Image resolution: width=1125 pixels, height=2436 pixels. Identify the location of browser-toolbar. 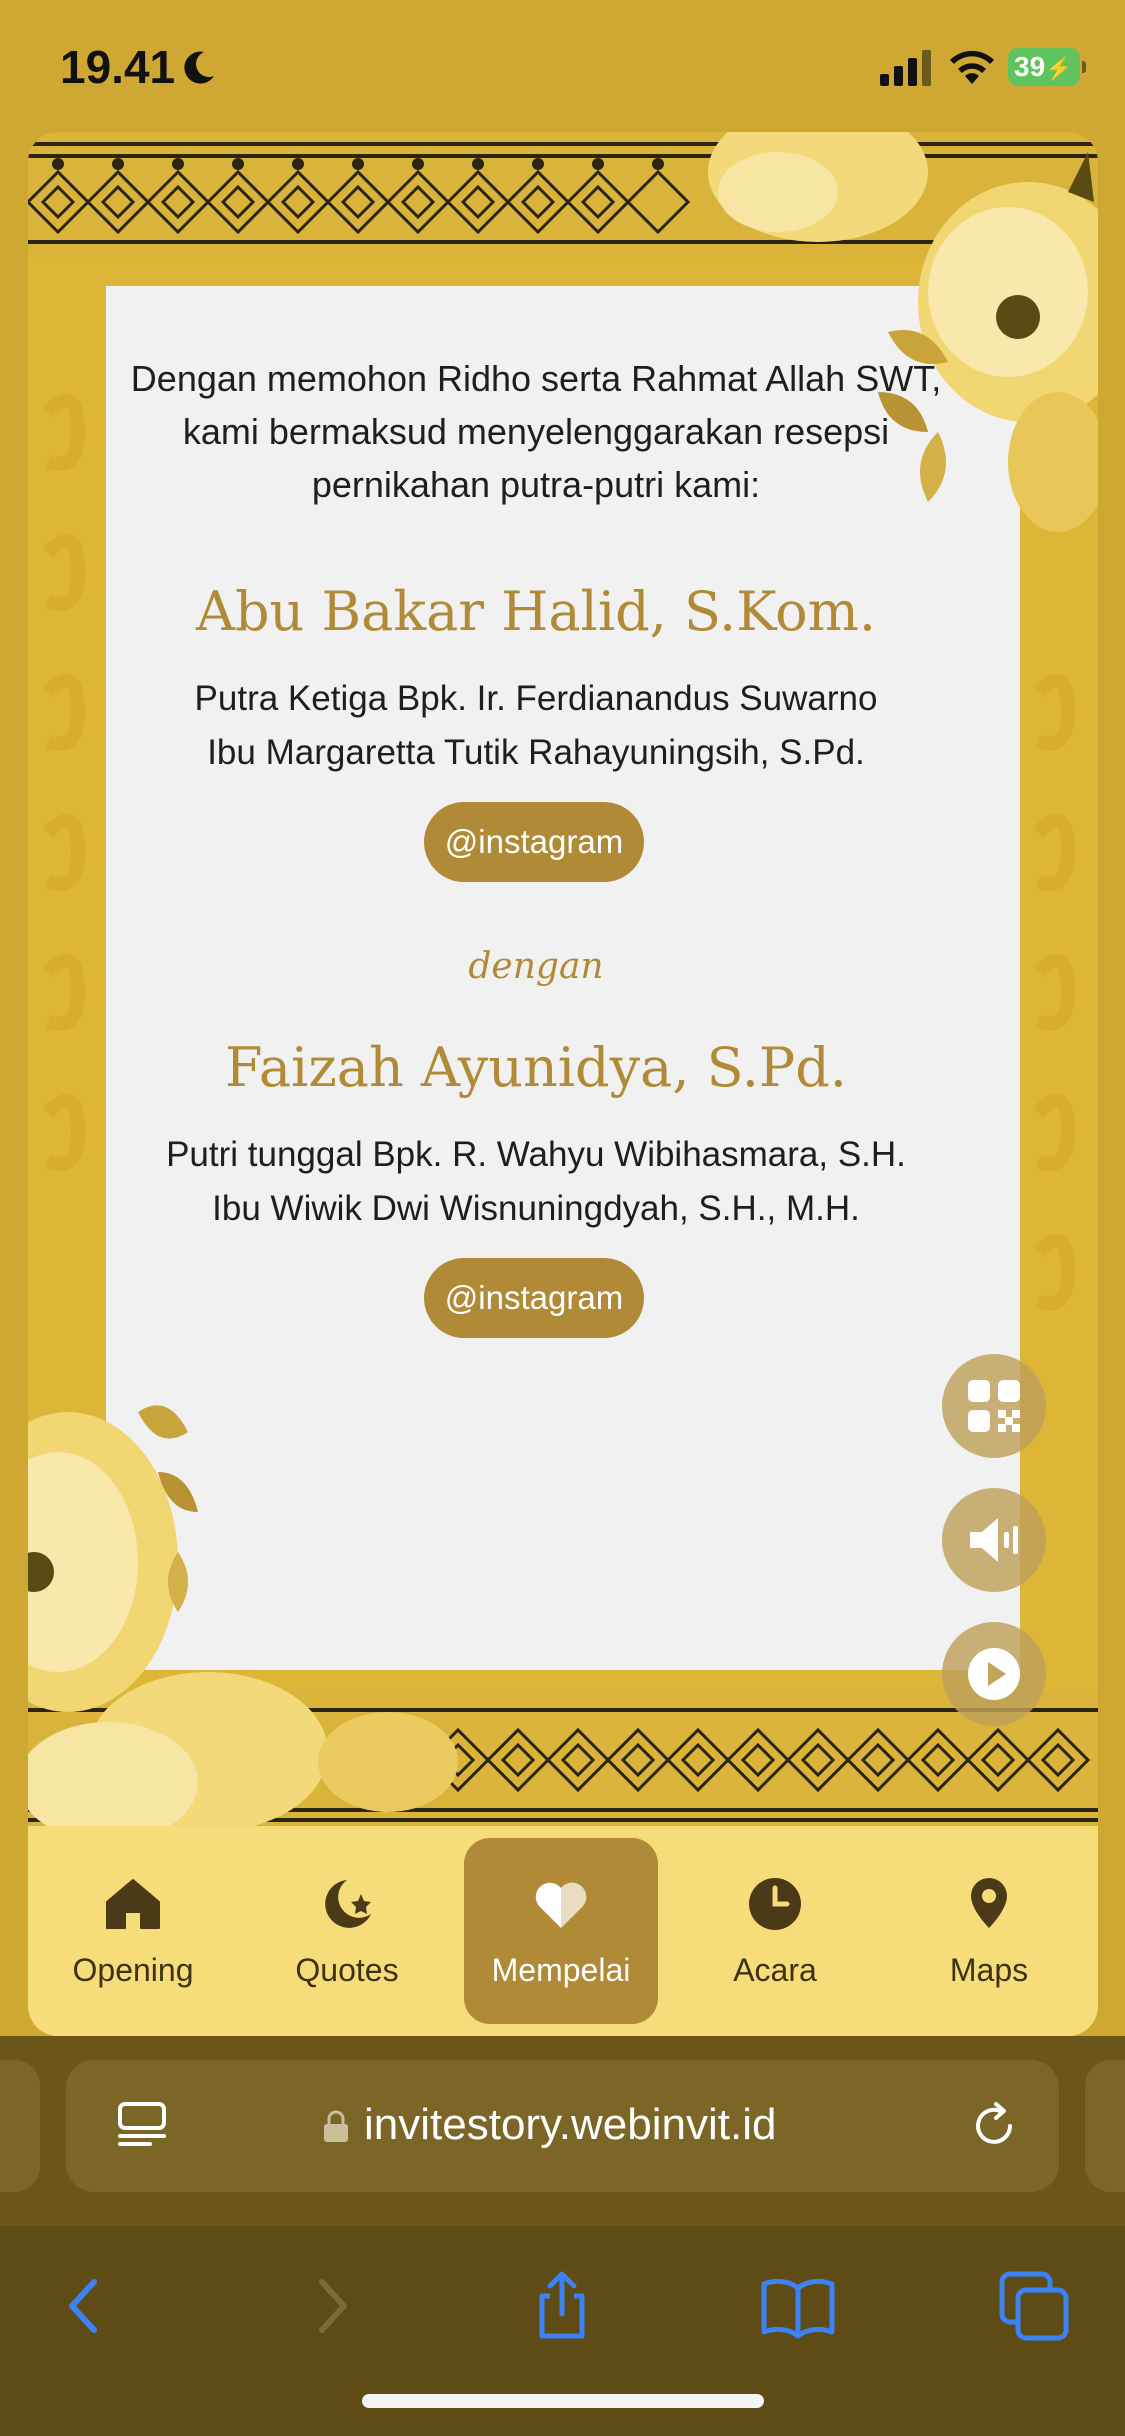
(562, 2331).